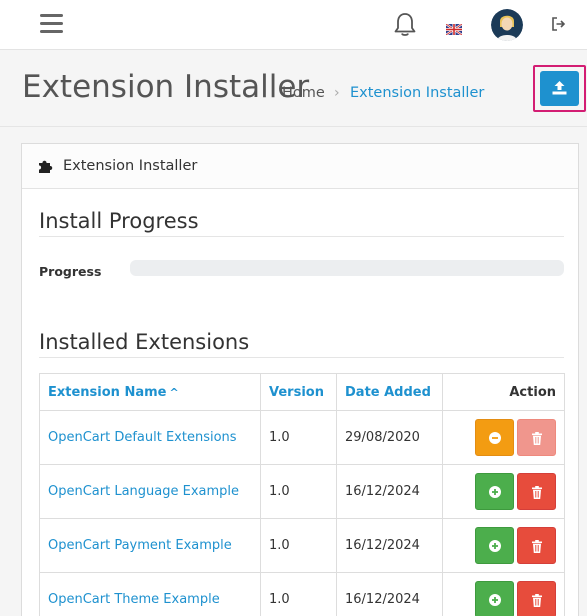 The height and width of the screenshot is (616, 587). What do you see at coordinates (347, 268) in the screenshot?
I see `progress-bar` at bounding box center [347, 268].